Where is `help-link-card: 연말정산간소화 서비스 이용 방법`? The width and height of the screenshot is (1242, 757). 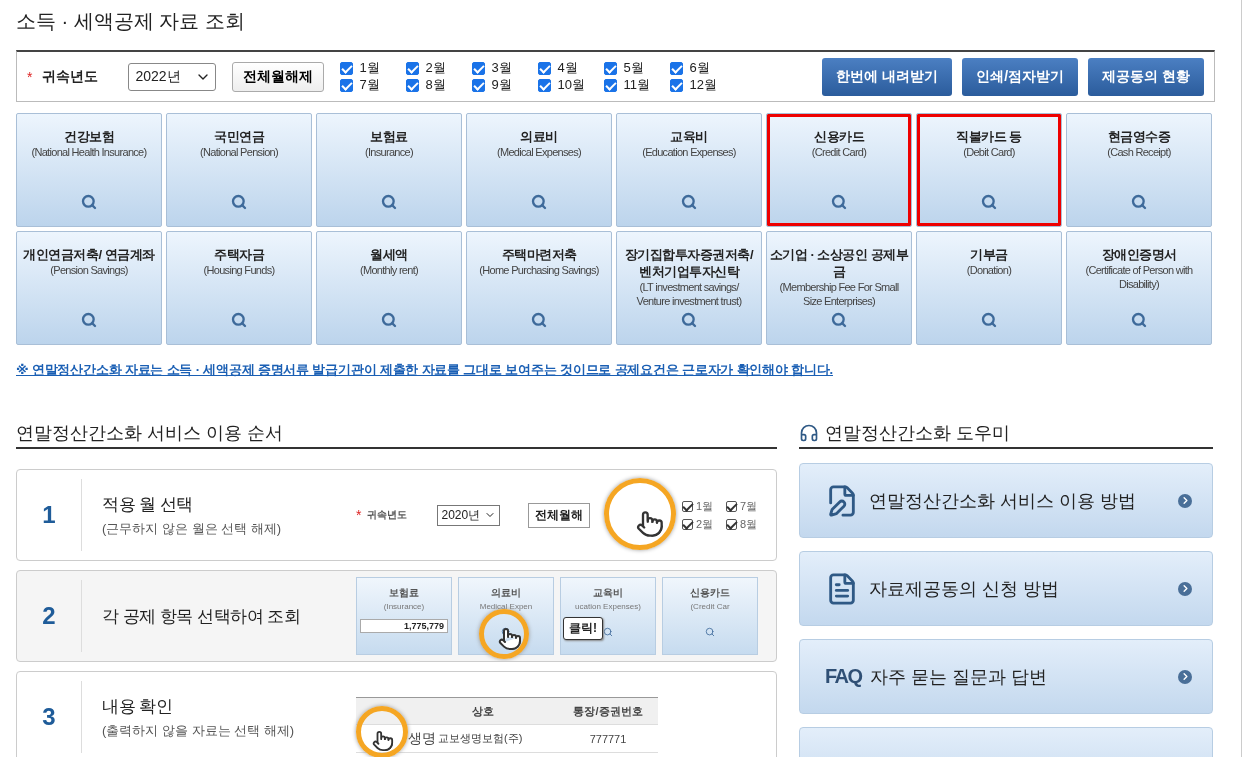 help-link-card: 연말정산간소화 서비스 이용 방법 is located at coordinates (1006, 500).